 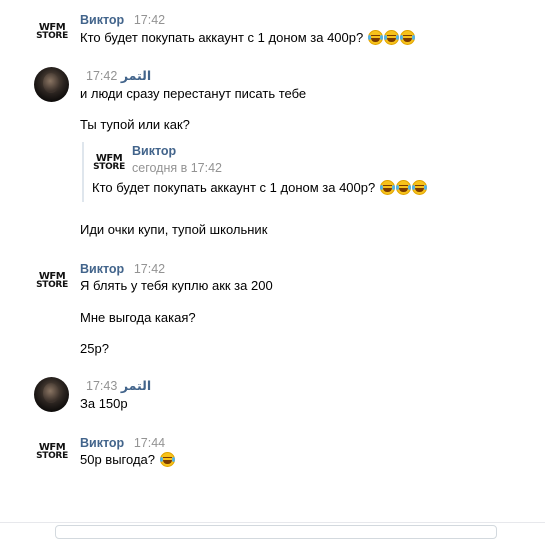 I want to click on message-line: 50р выгода?, so click(x=117, y=459).